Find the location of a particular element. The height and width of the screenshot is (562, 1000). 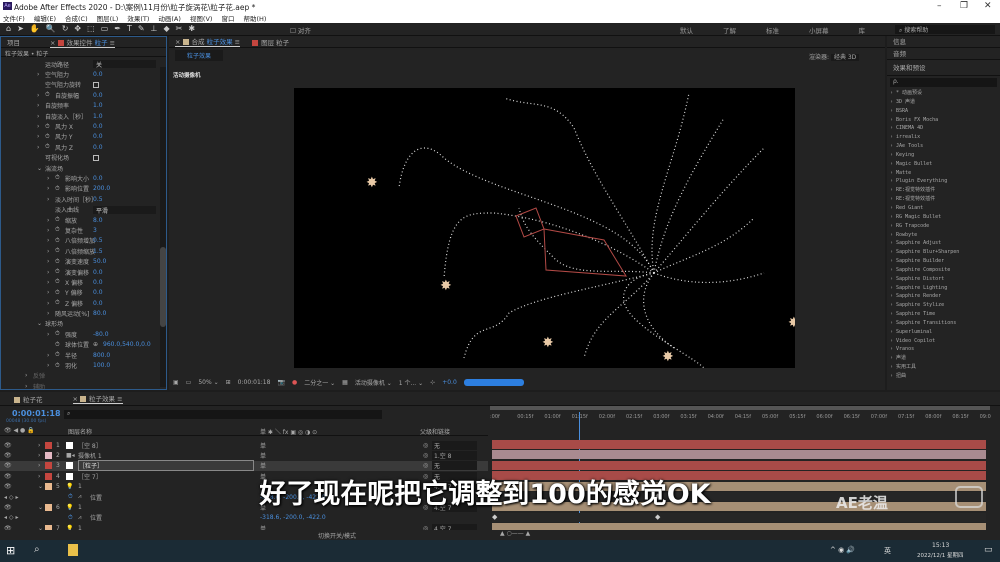

ime-indicator: 英 is located at coordinates (887, 551).